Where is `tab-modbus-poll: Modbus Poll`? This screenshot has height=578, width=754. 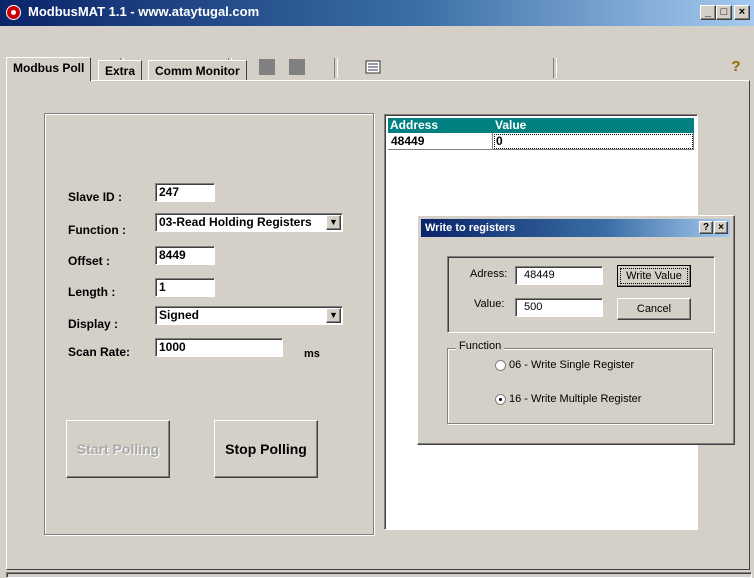
tab-modbus-poll: Modbus Poll is located at coordinates (49, 69).